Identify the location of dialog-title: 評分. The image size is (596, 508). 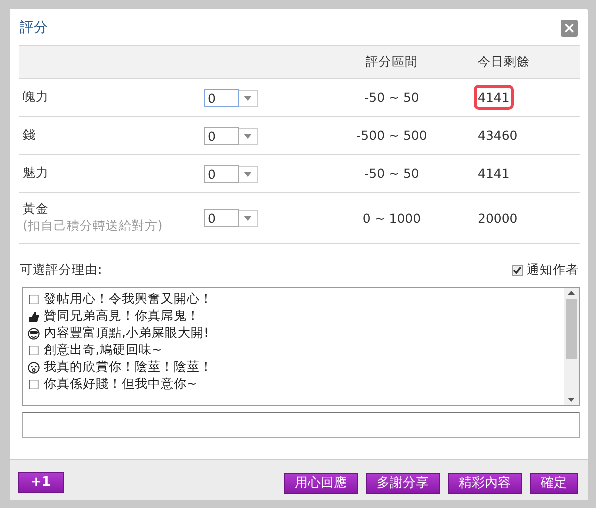
(34, 28).